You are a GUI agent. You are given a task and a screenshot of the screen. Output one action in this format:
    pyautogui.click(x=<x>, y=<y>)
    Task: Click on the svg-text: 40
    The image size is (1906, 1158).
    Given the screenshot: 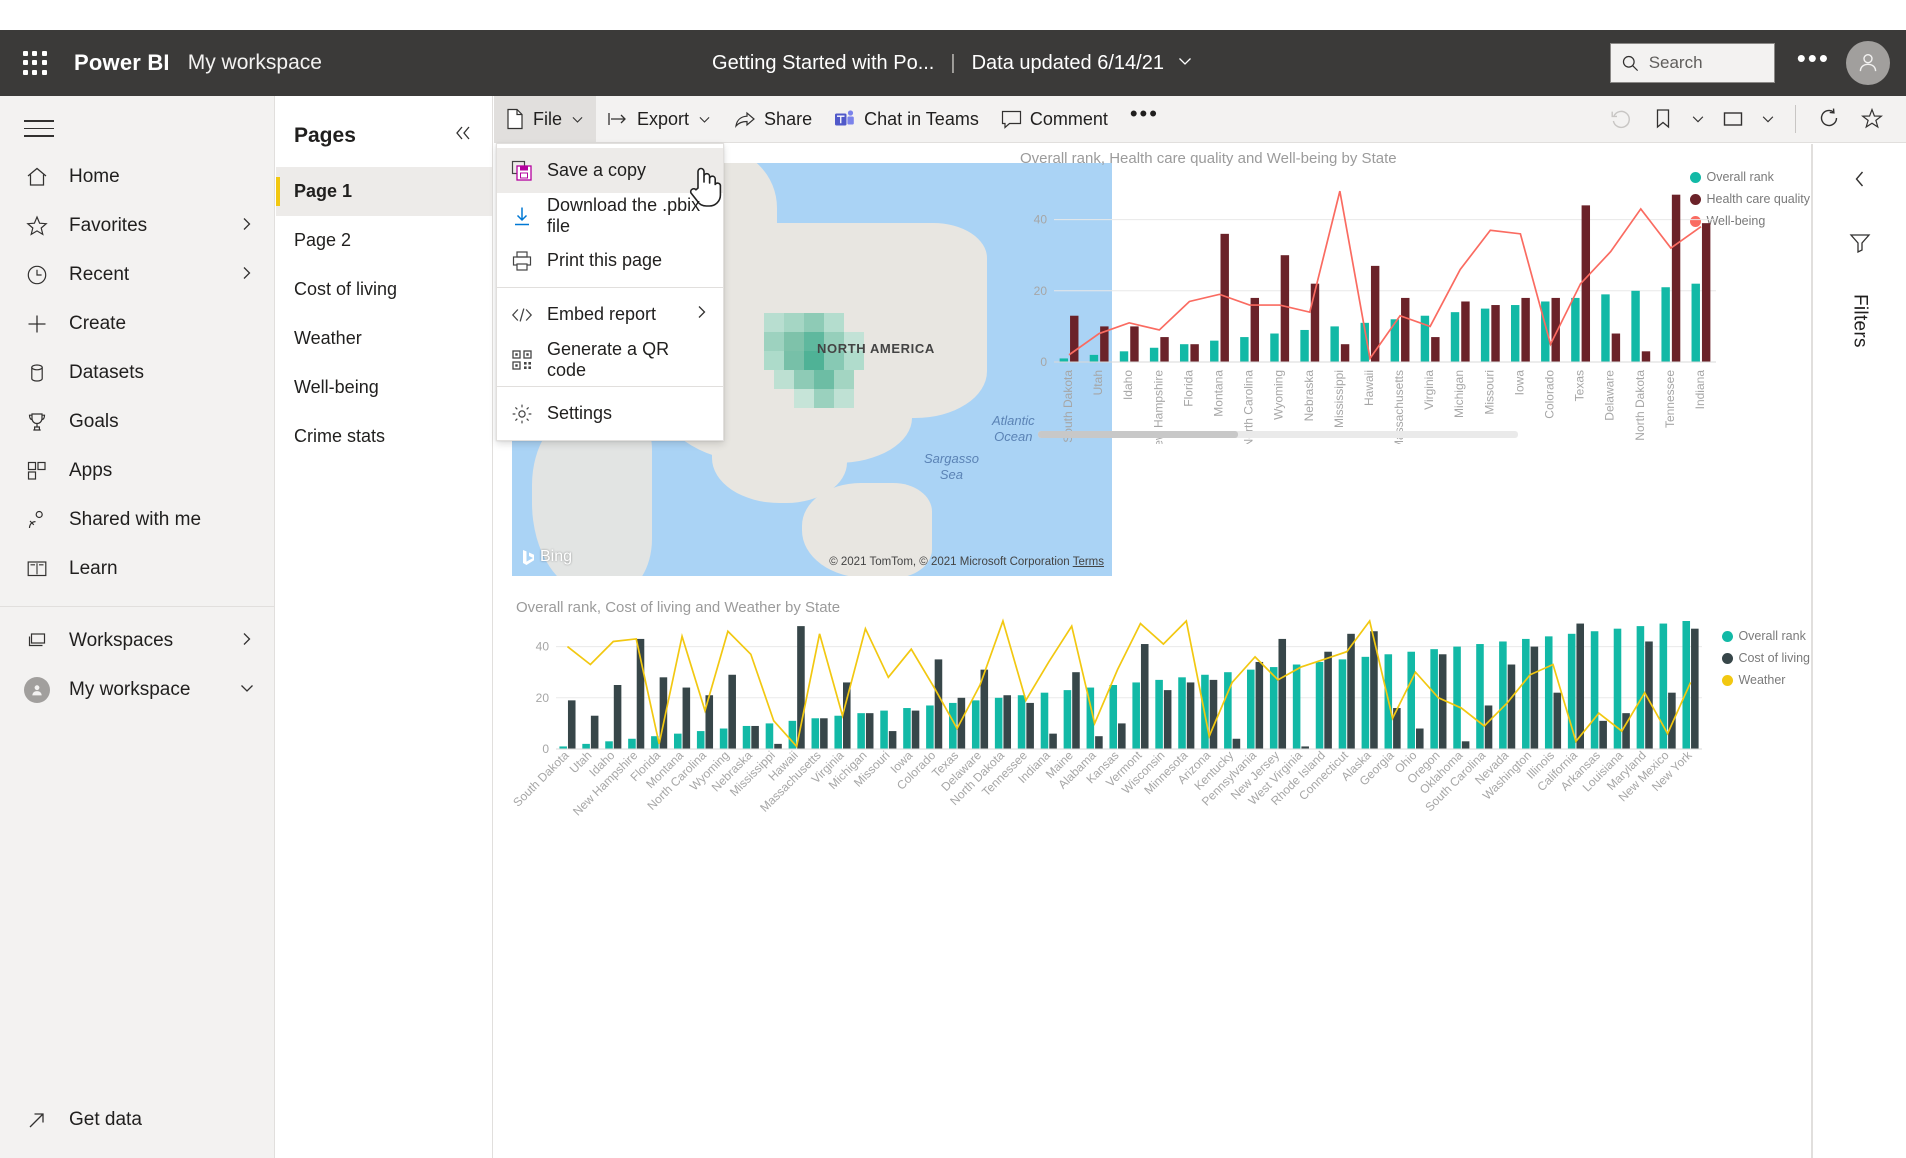 What is the action you would take?
    pyautogui.click(x=1041, y=220)
    